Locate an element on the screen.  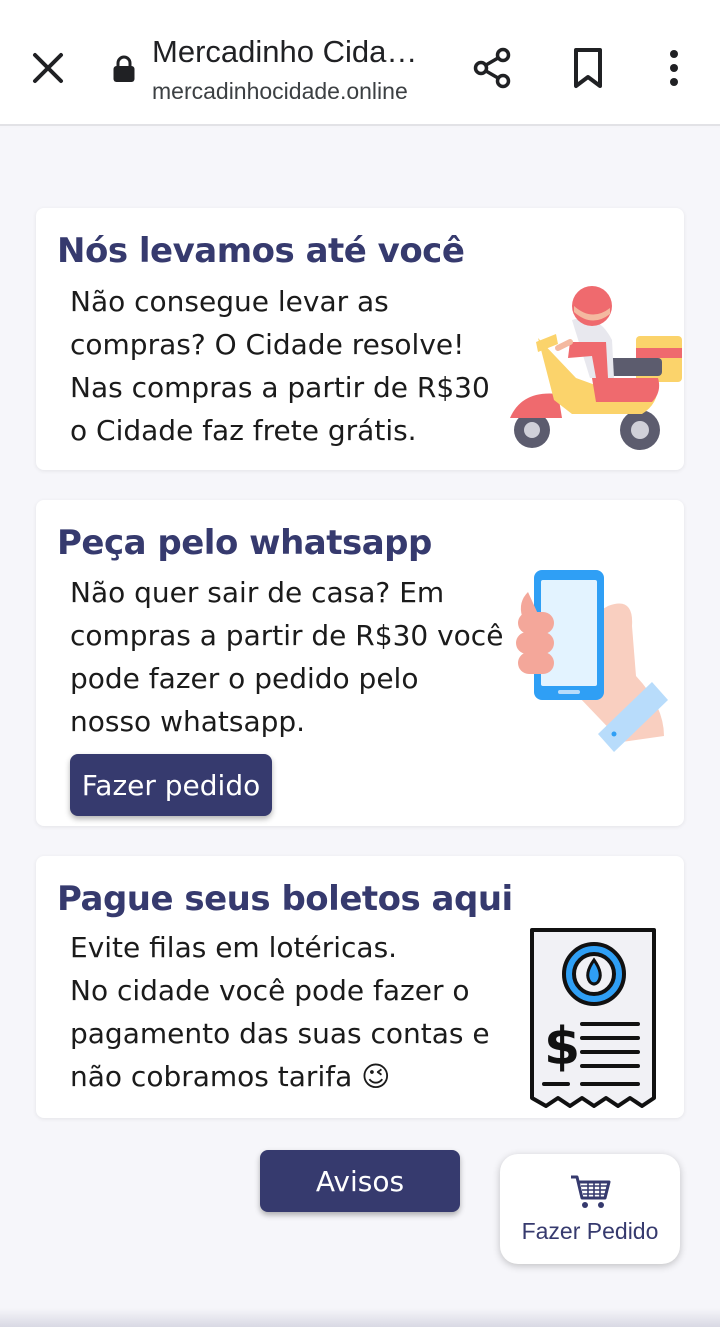
bill-receipt-icon: $ is located at coordinates (593, 1019).